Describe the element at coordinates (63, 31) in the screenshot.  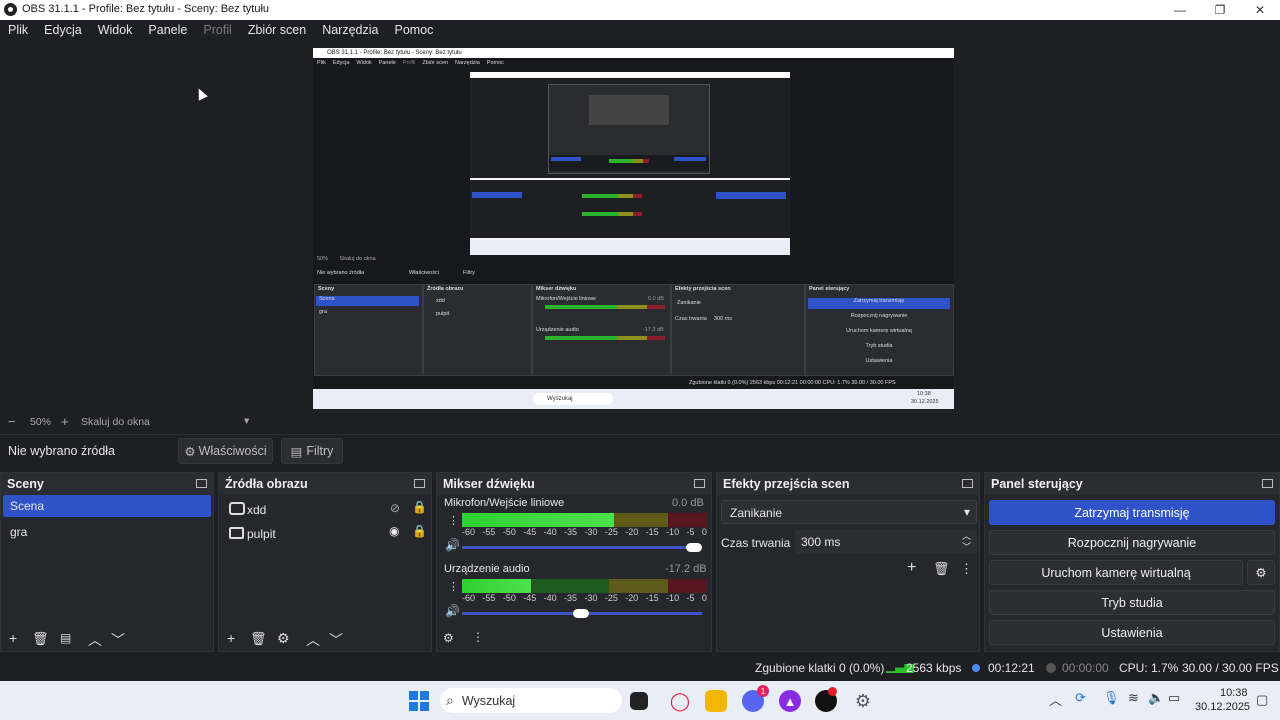
I see `menu-edycja: Edycja` at that location.